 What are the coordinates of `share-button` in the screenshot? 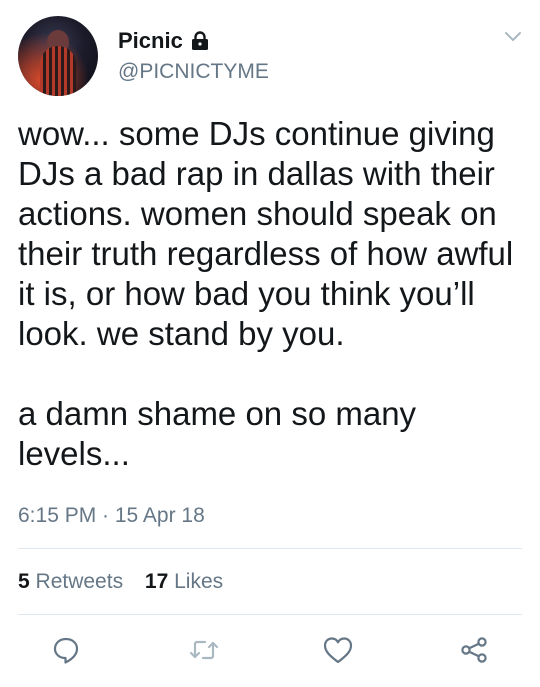 It's located at (474, 652).